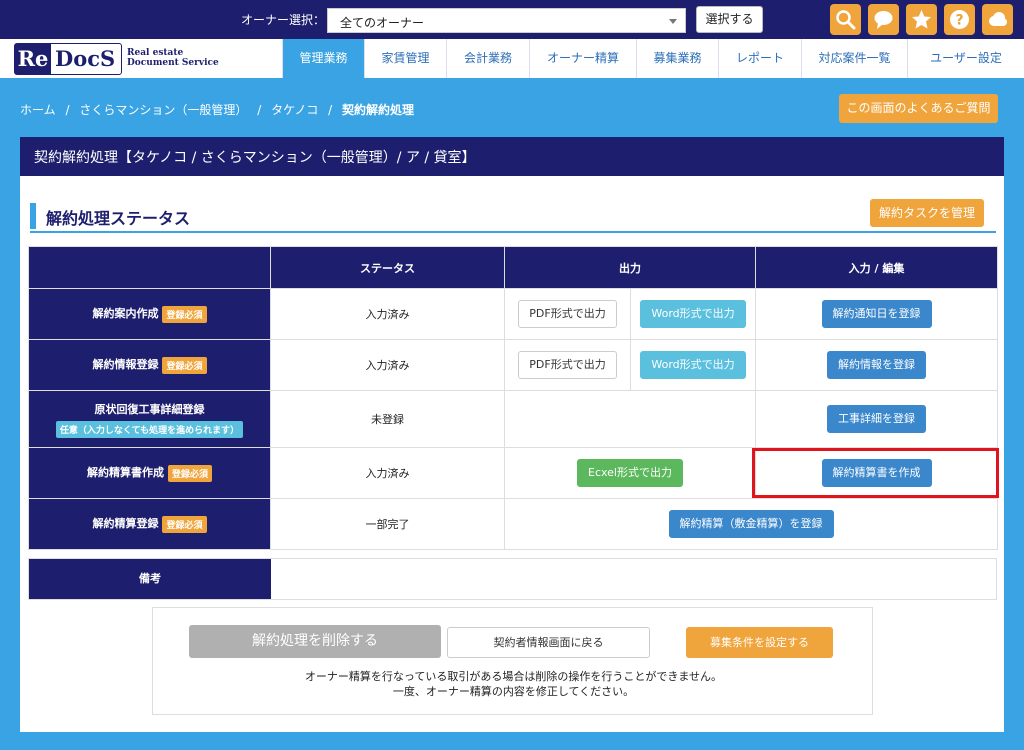 Image resolution: width=1024 pixels, height=750 pixels. I want to click on cloud-icon, so click(997, 19).